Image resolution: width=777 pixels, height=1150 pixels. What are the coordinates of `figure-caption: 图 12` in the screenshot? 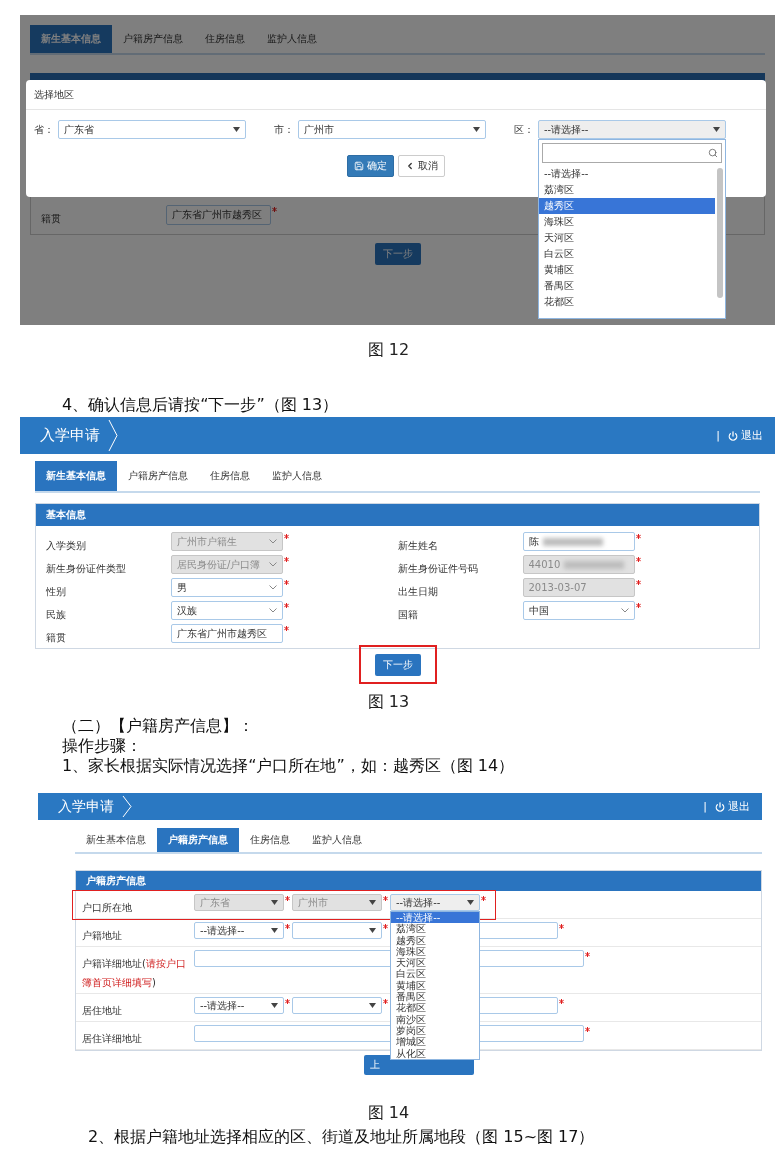 It's located at (388, 350).